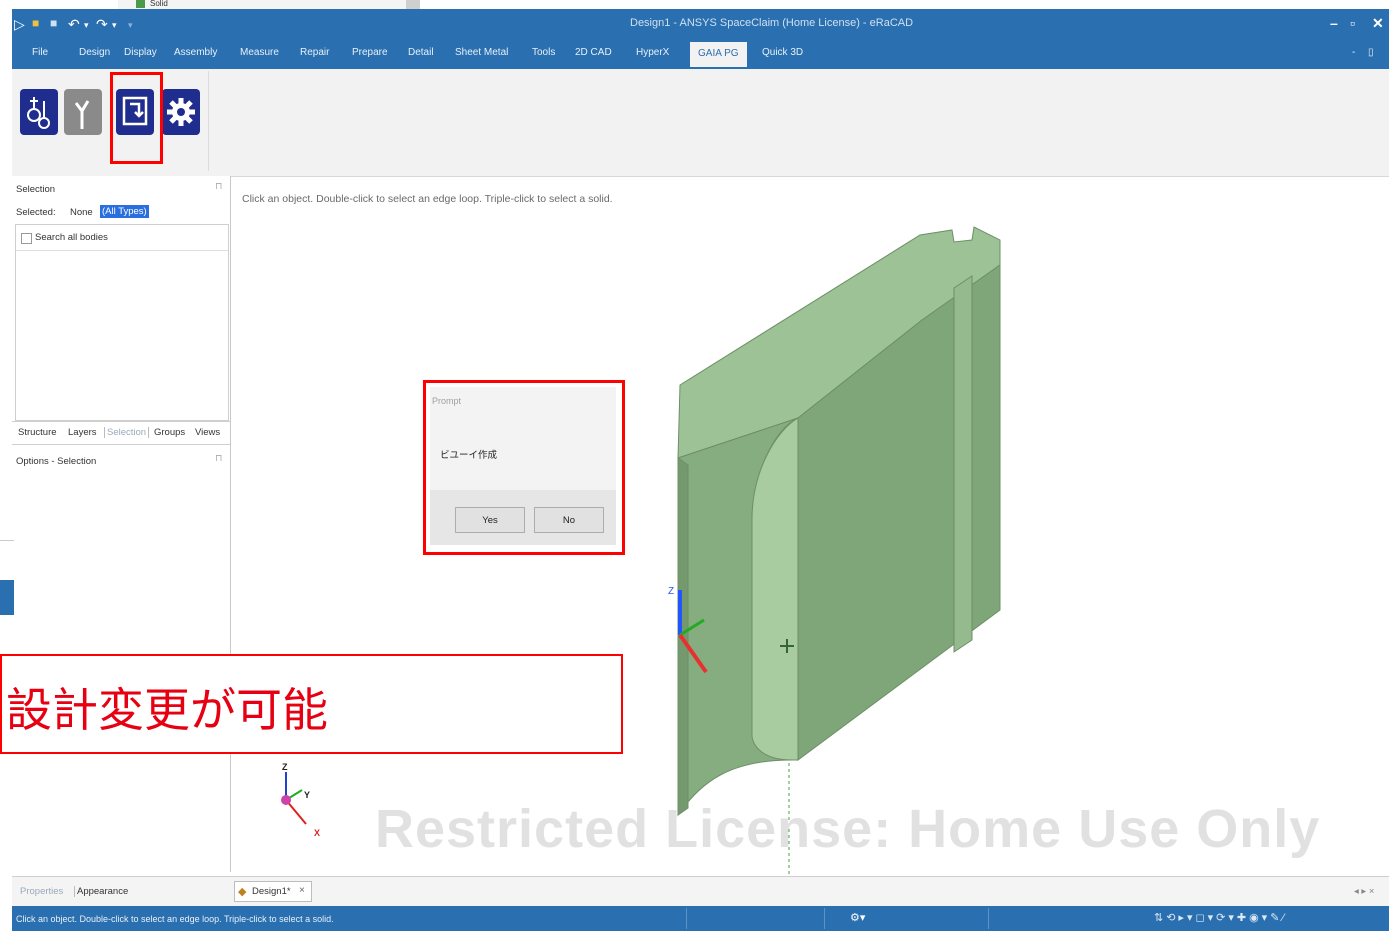 The width and height of the screenshot is (1389, 931). I want to click on panel-title: Selection, so click(36, 189).